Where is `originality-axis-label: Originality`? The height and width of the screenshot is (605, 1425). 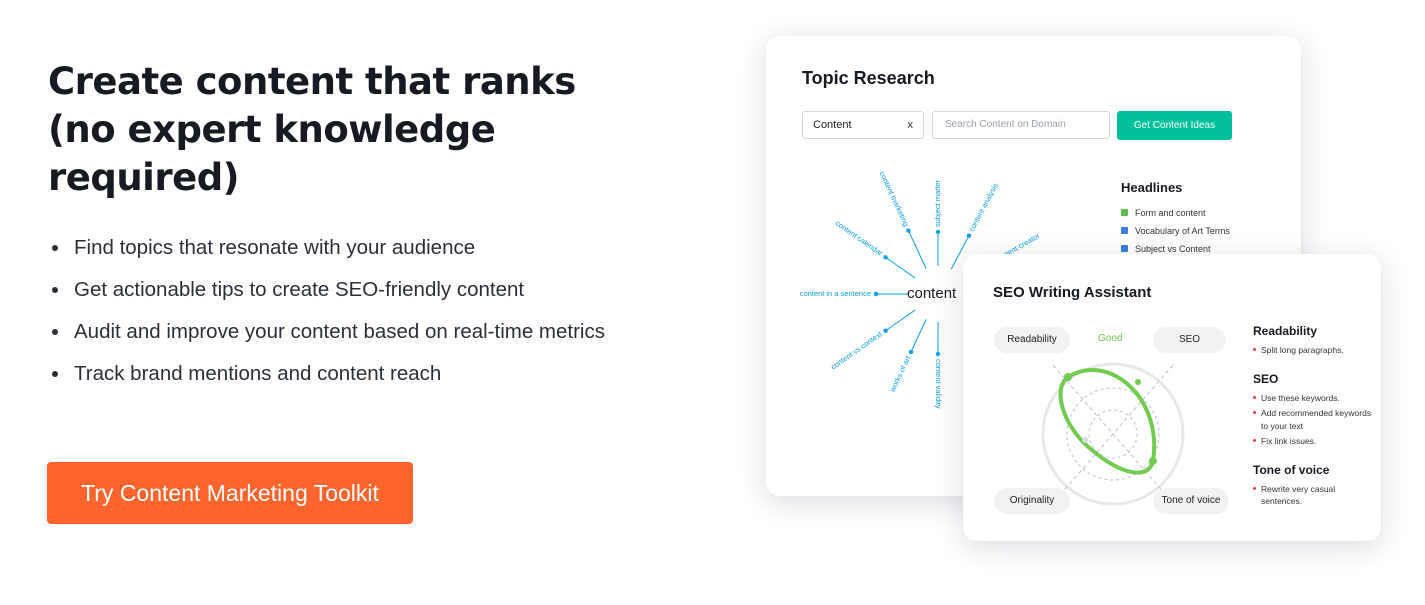 originality-axis-label: Originality is located at coordinates (1032, 501).